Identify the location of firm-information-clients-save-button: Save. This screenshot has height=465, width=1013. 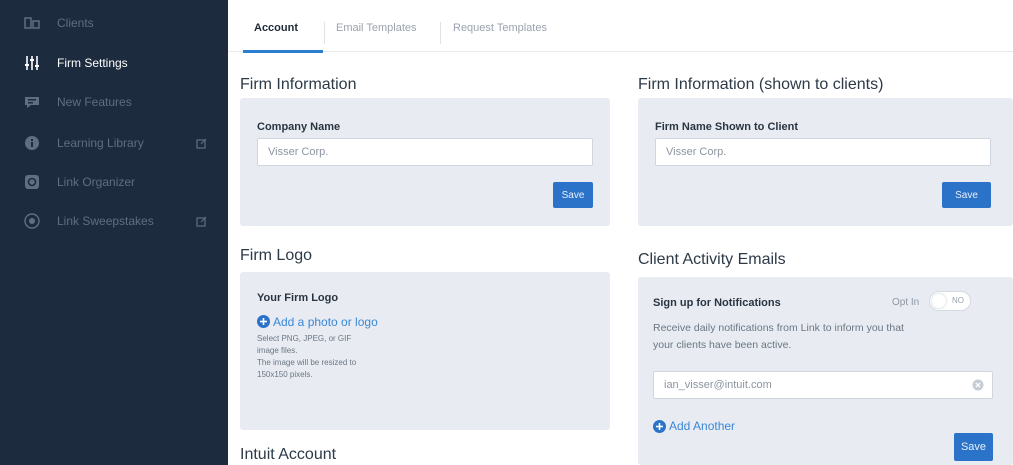
(966, 195).